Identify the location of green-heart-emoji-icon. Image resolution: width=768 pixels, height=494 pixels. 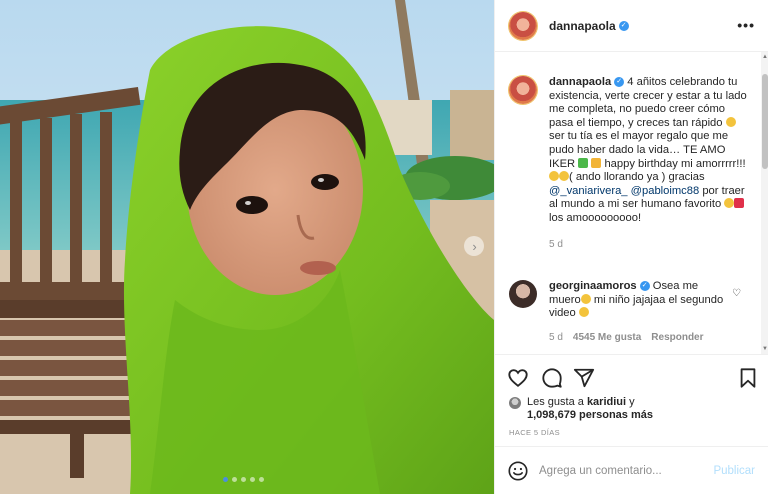
(583, 162).